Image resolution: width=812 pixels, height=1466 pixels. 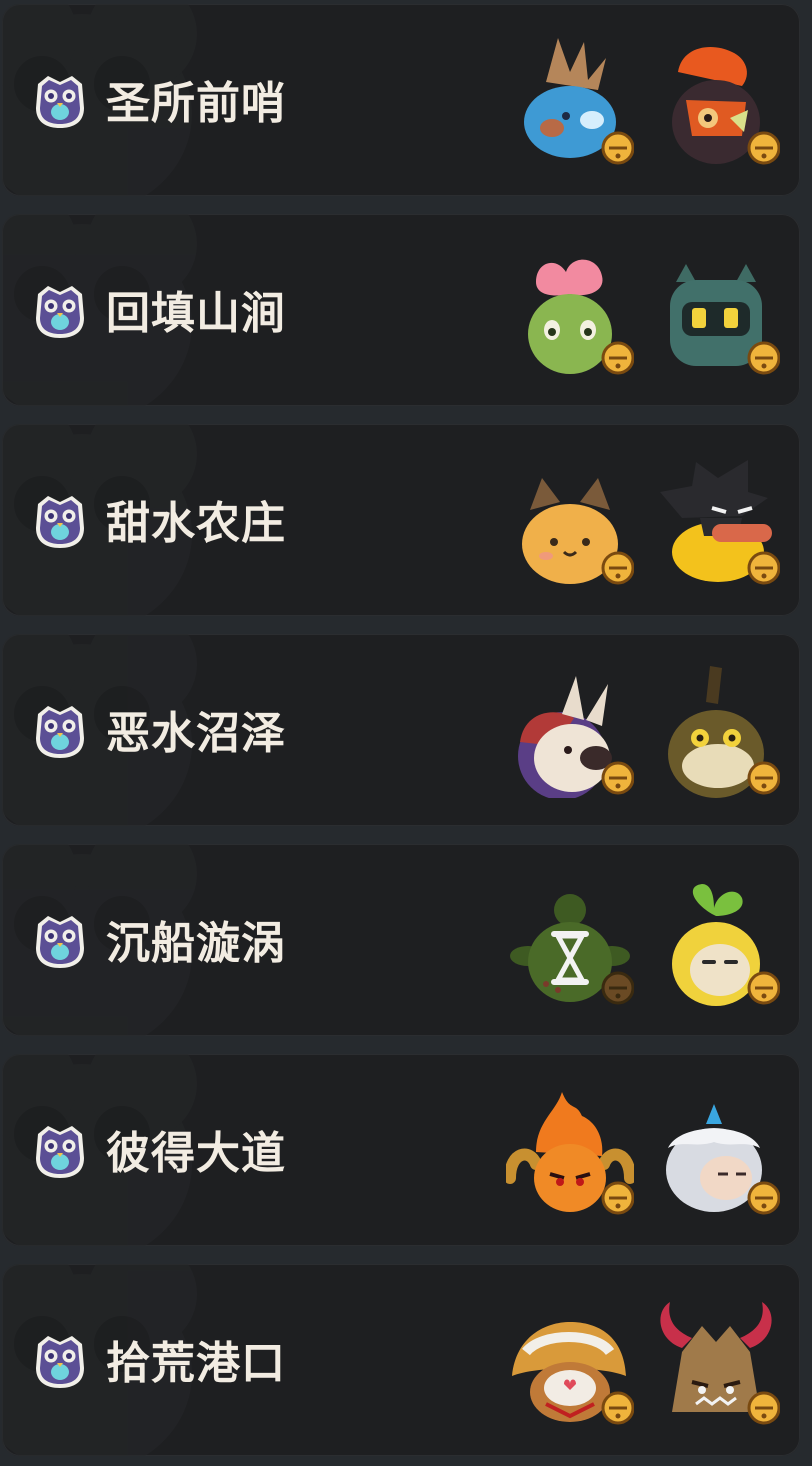 What do you see at coordinates (196, 733) in the screenshot?
I see `region-name: 恶水沼泽` at bounding box center [196, 733].